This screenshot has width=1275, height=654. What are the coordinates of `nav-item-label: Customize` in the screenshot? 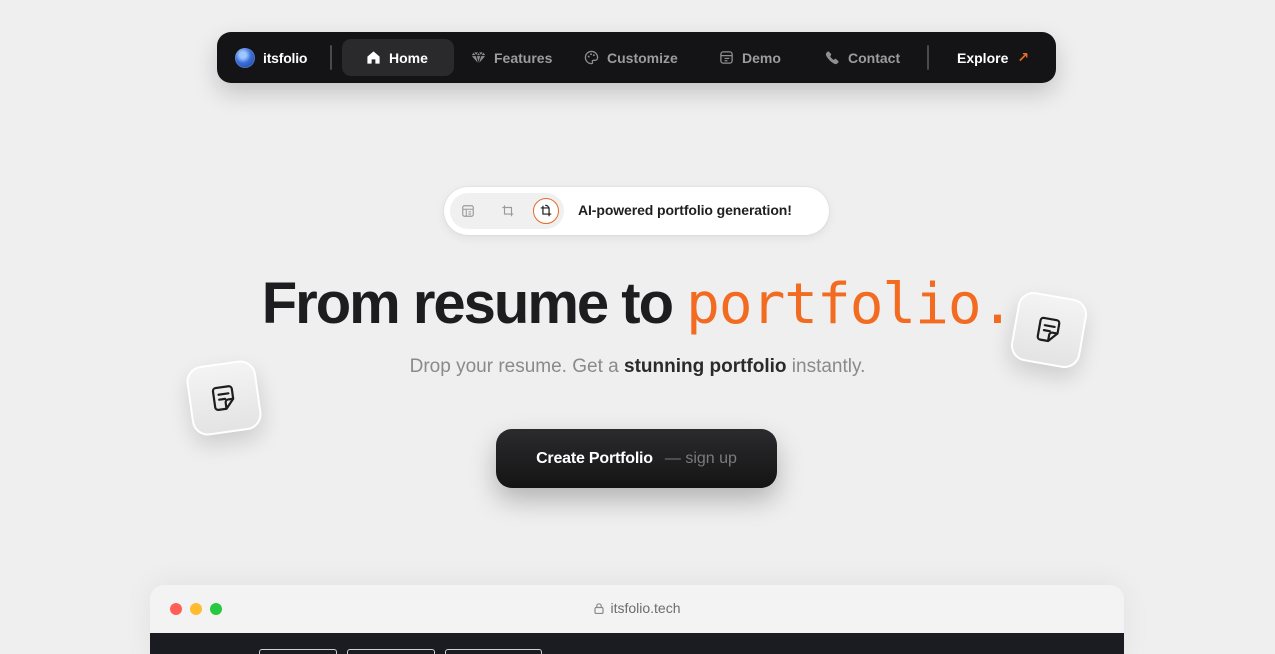 It's located at (642, 57).